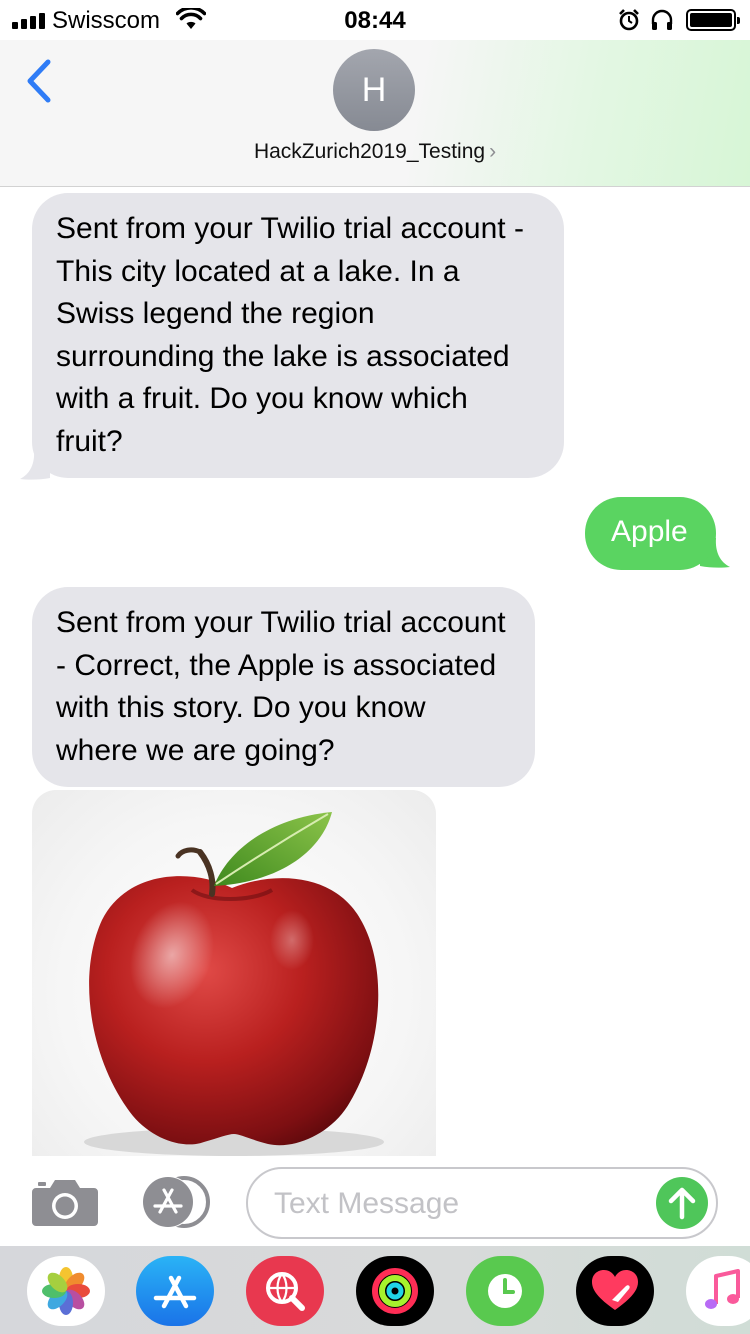 The height and width of the screenshot is (1334, 750). What do you see at coordinates (713, 20) in the screenshot?
I see `battery-icon` at bounding box center [713, 20].